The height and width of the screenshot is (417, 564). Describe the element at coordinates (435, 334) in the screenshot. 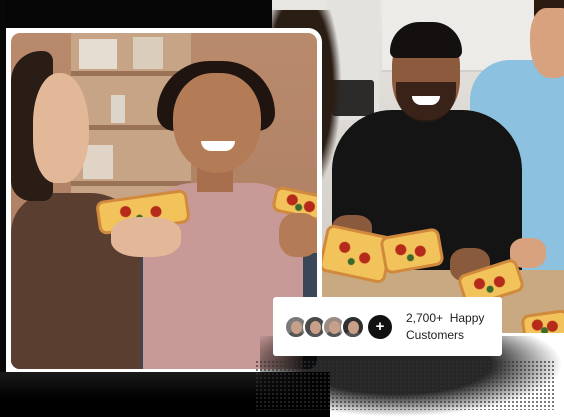

I see `customers-label: Customers` at that location.